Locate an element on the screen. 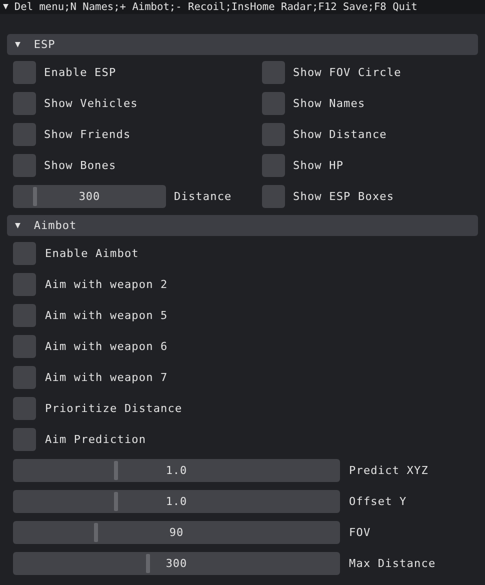 This screenshot has height=585, width=485. checkbox-label: Aim with weapon 2 is located at coordinates (106, 284).